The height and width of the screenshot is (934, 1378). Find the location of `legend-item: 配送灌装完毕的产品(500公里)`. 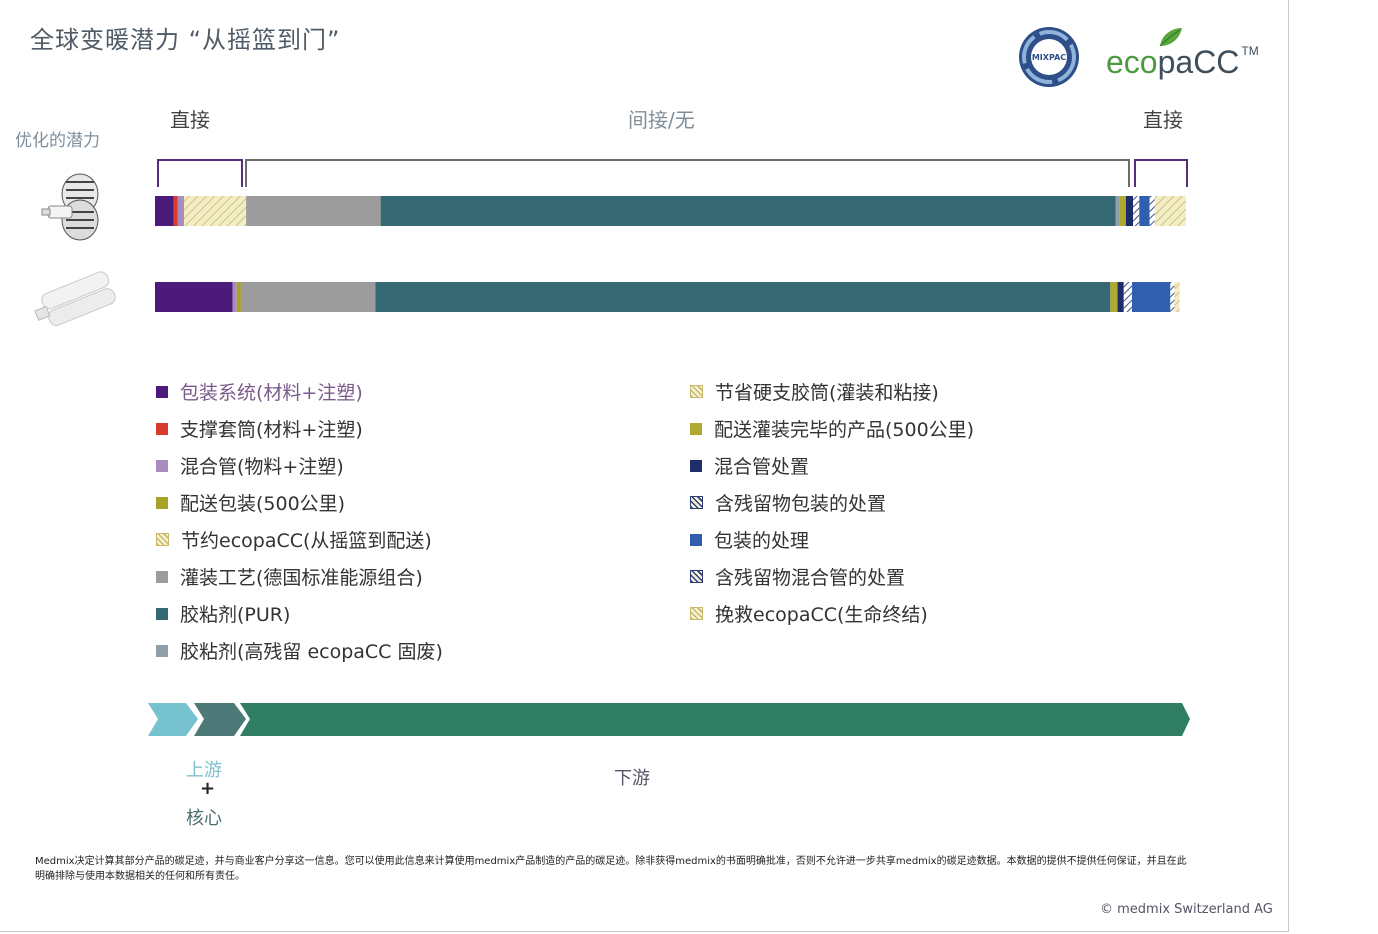

legend-item: 配送灌装完毕的产品(500公里) is located at coordinates (832, 428).